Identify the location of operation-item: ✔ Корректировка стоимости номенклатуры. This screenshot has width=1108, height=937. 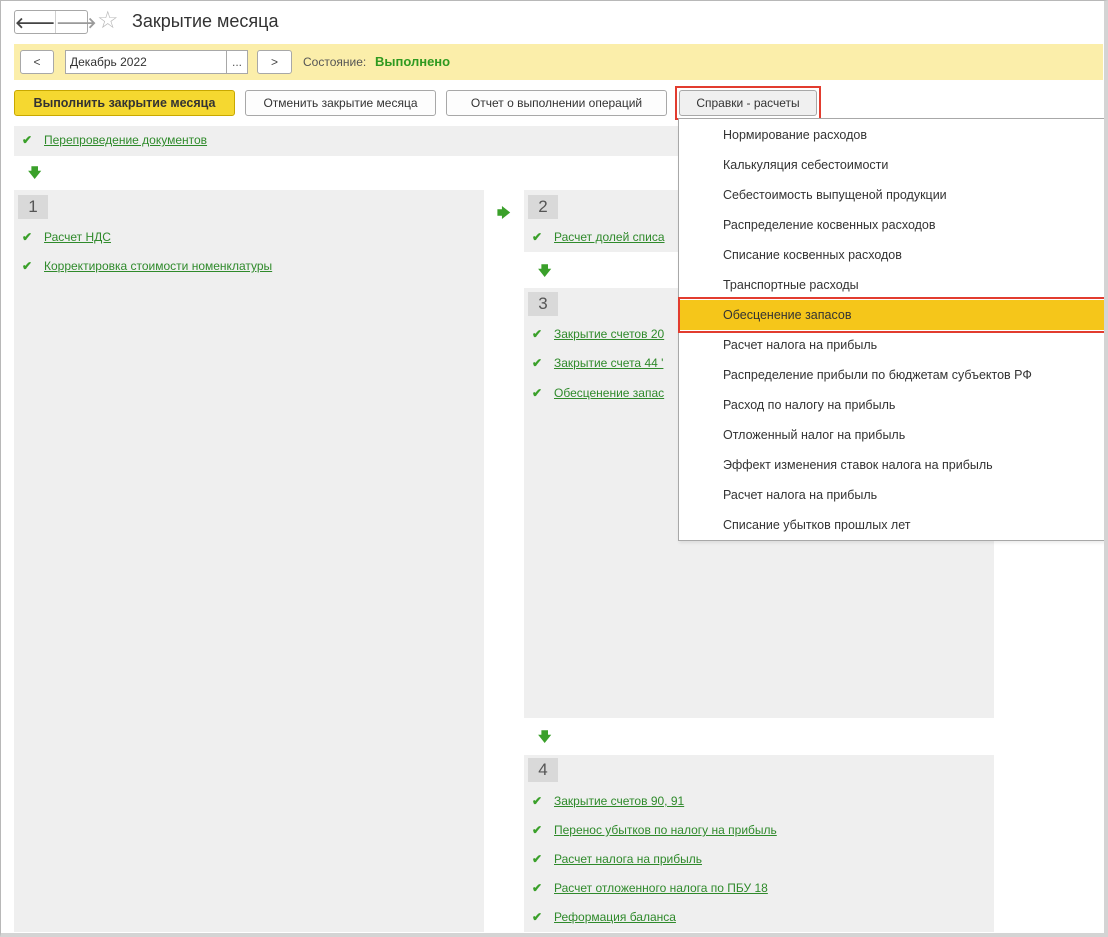
(147, 266).